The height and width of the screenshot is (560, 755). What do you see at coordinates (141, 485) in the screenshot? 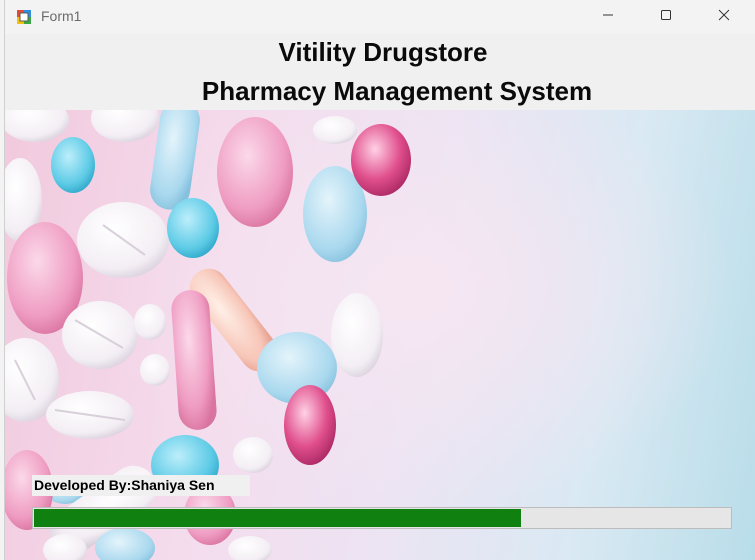
I see `developer-credit: Developed By:Shaniya Sen` at bounding box center [141, 485].